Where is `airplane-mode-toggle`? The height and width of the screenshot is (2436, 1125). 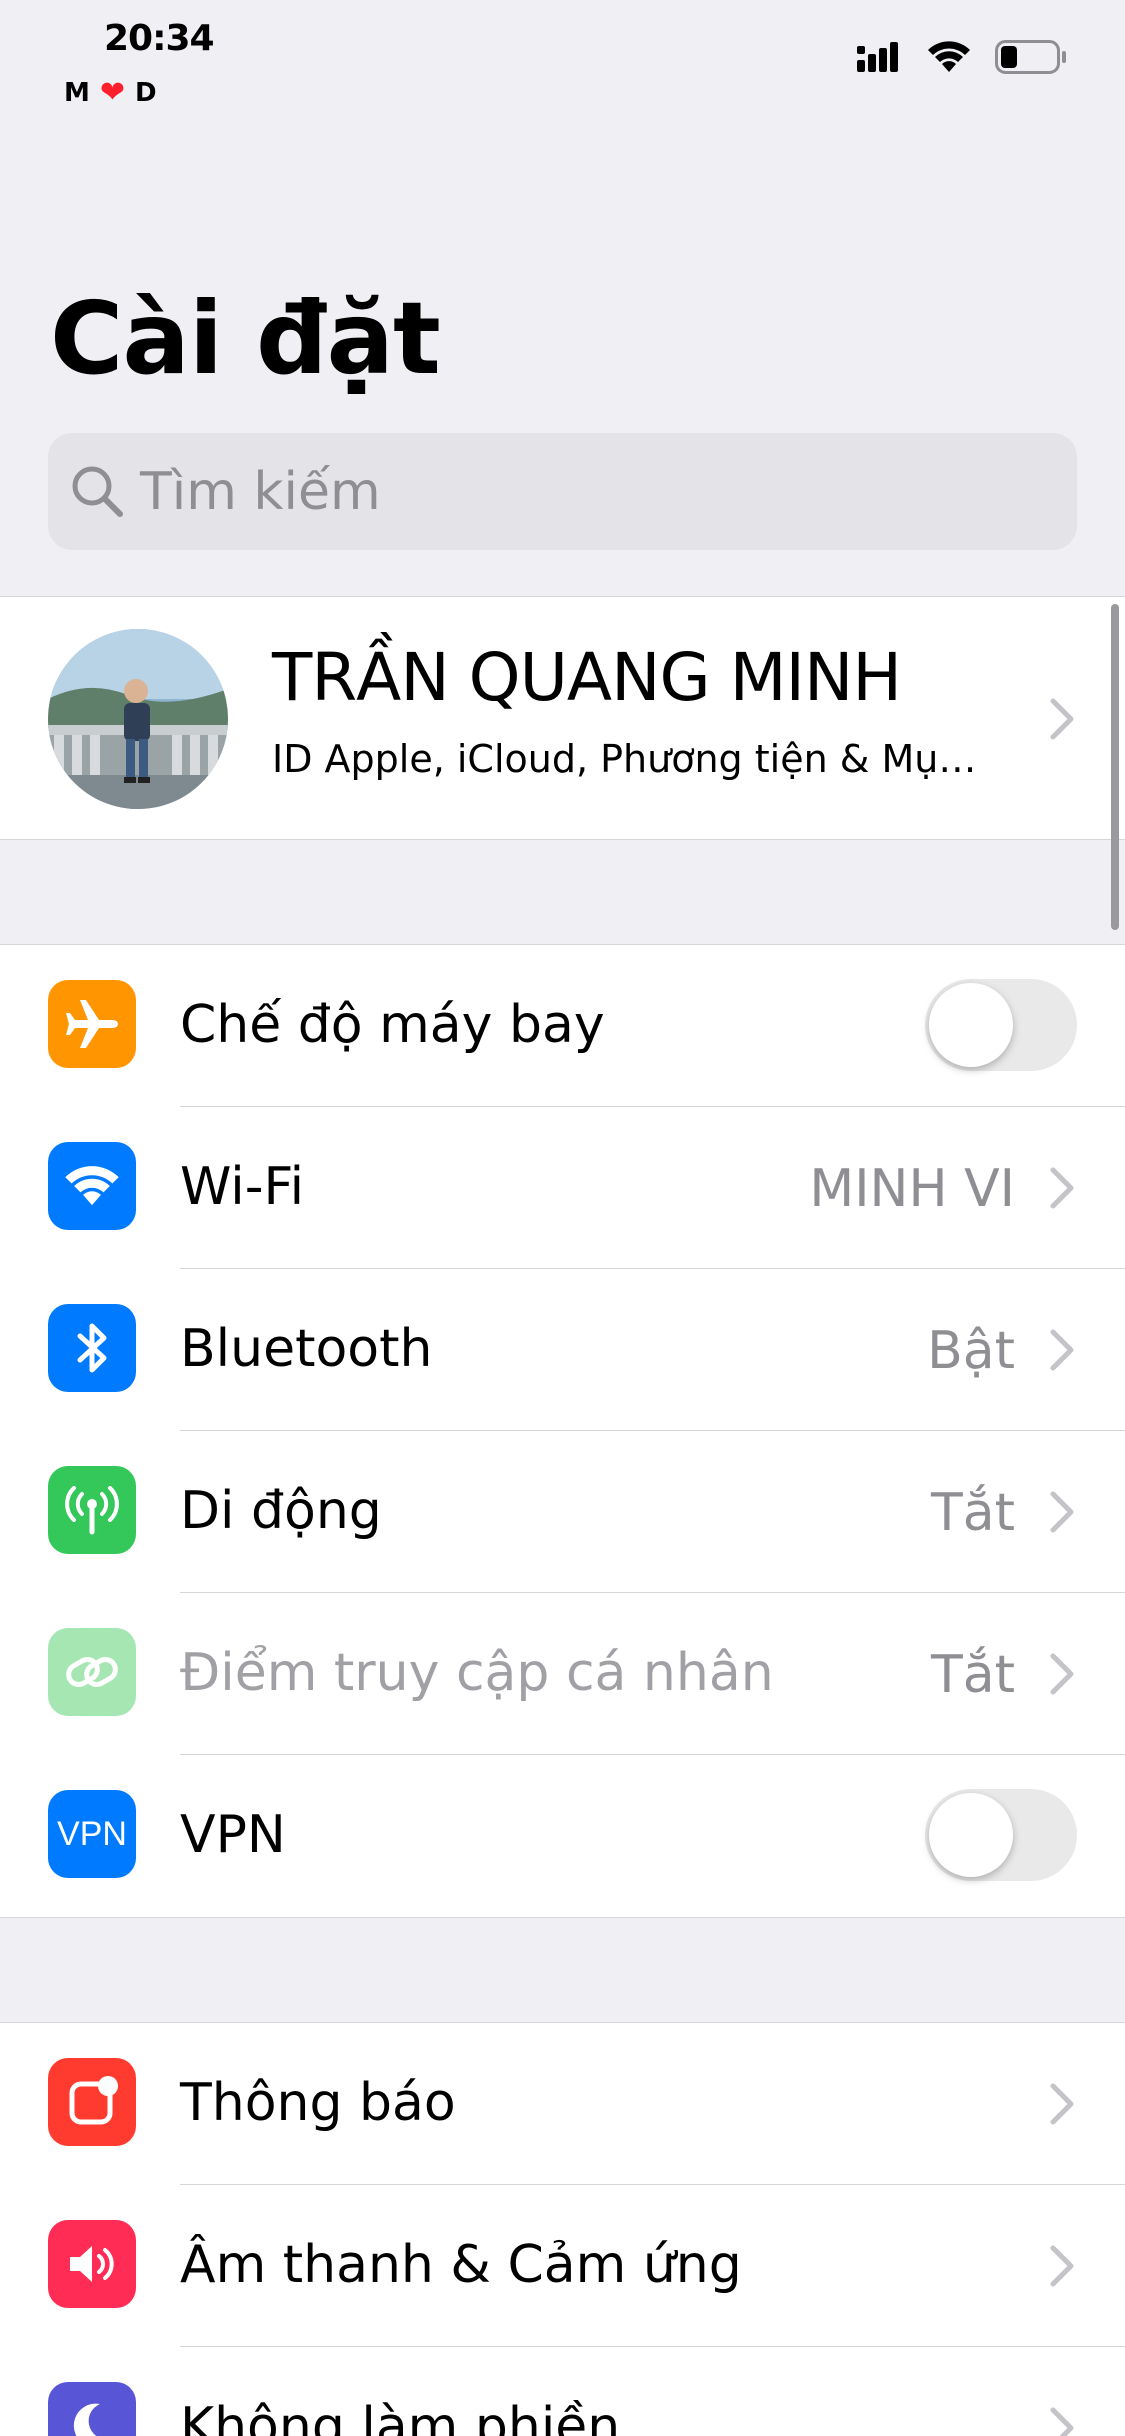 airplane-mode-toggle is located at coordinates (1001, 1025).